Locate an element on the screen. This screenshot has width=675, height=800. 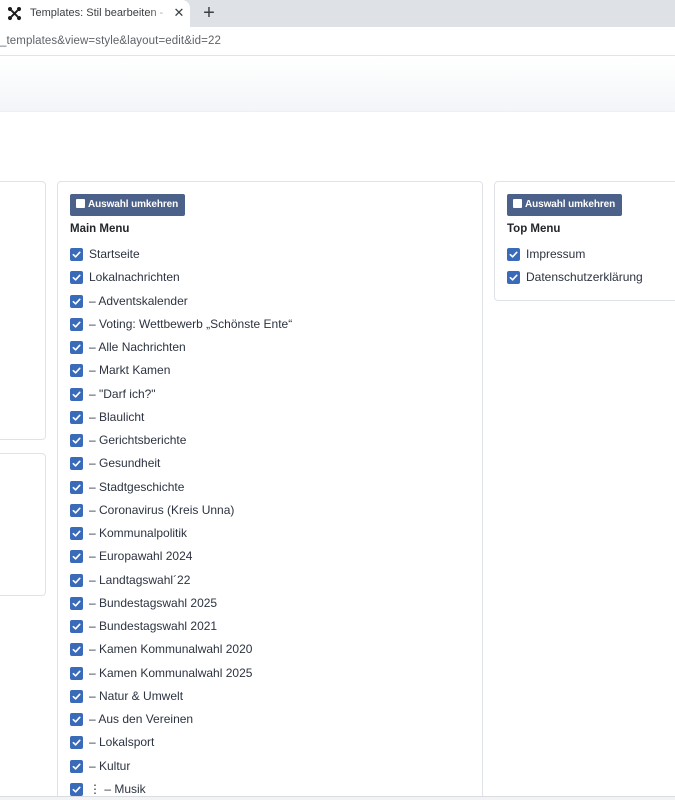
menu-item-label: – Markt Kamen is located at coordinates (130, 370).